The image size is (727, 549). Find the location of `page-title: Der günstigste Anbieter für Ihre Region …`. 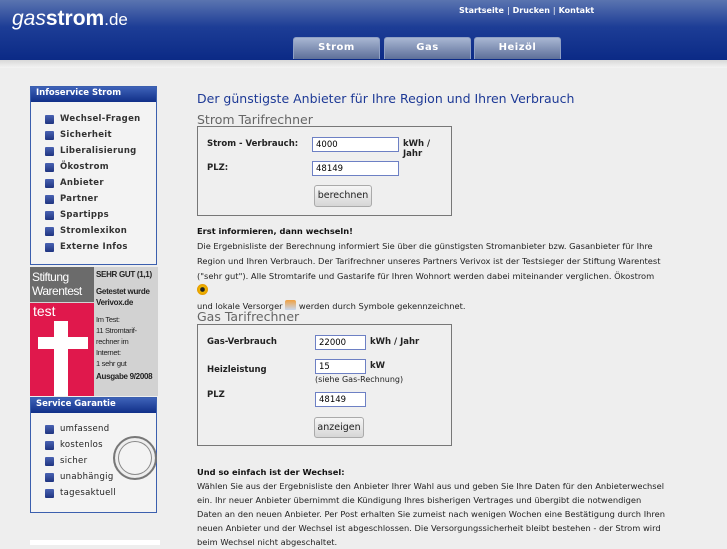

page-title: Der günstigste Anbieter für Ihre Region … is located at coordinates (386, 98).